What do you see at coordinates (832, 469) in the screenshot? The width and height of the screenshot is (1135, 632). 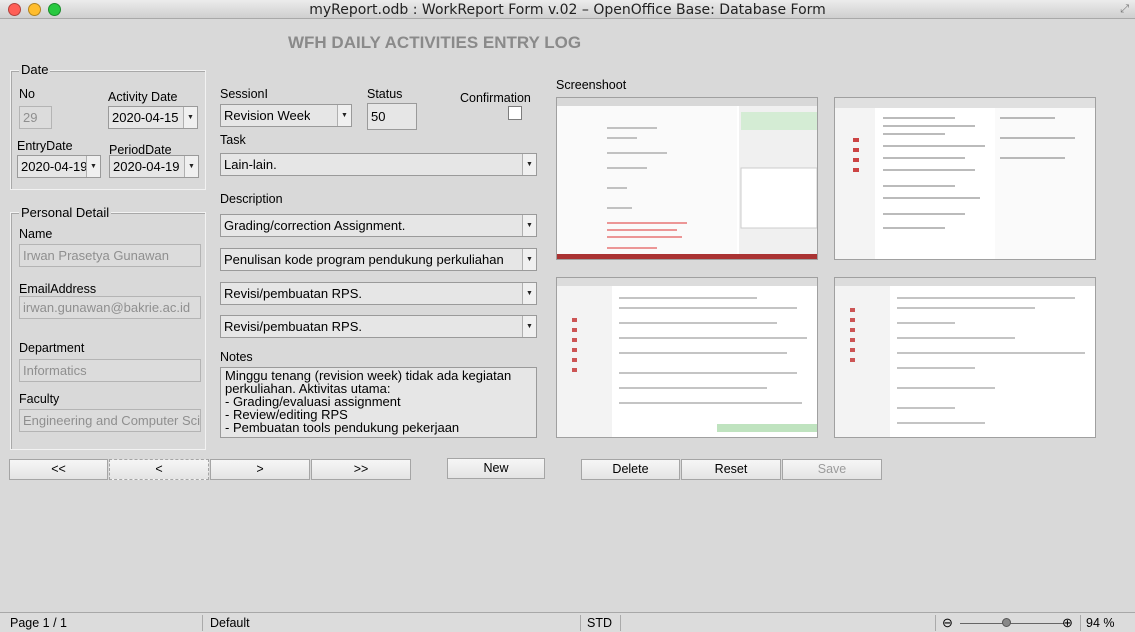 I see `save-button: Save` at bounding box center [832, 469].